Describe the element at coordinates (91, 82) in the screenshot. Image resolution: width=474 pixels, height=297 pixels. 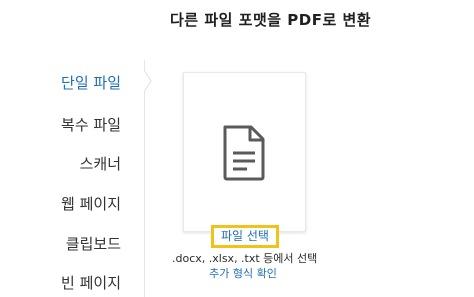
I see `sidebar-item-single-file: 단일 파일` at that location.